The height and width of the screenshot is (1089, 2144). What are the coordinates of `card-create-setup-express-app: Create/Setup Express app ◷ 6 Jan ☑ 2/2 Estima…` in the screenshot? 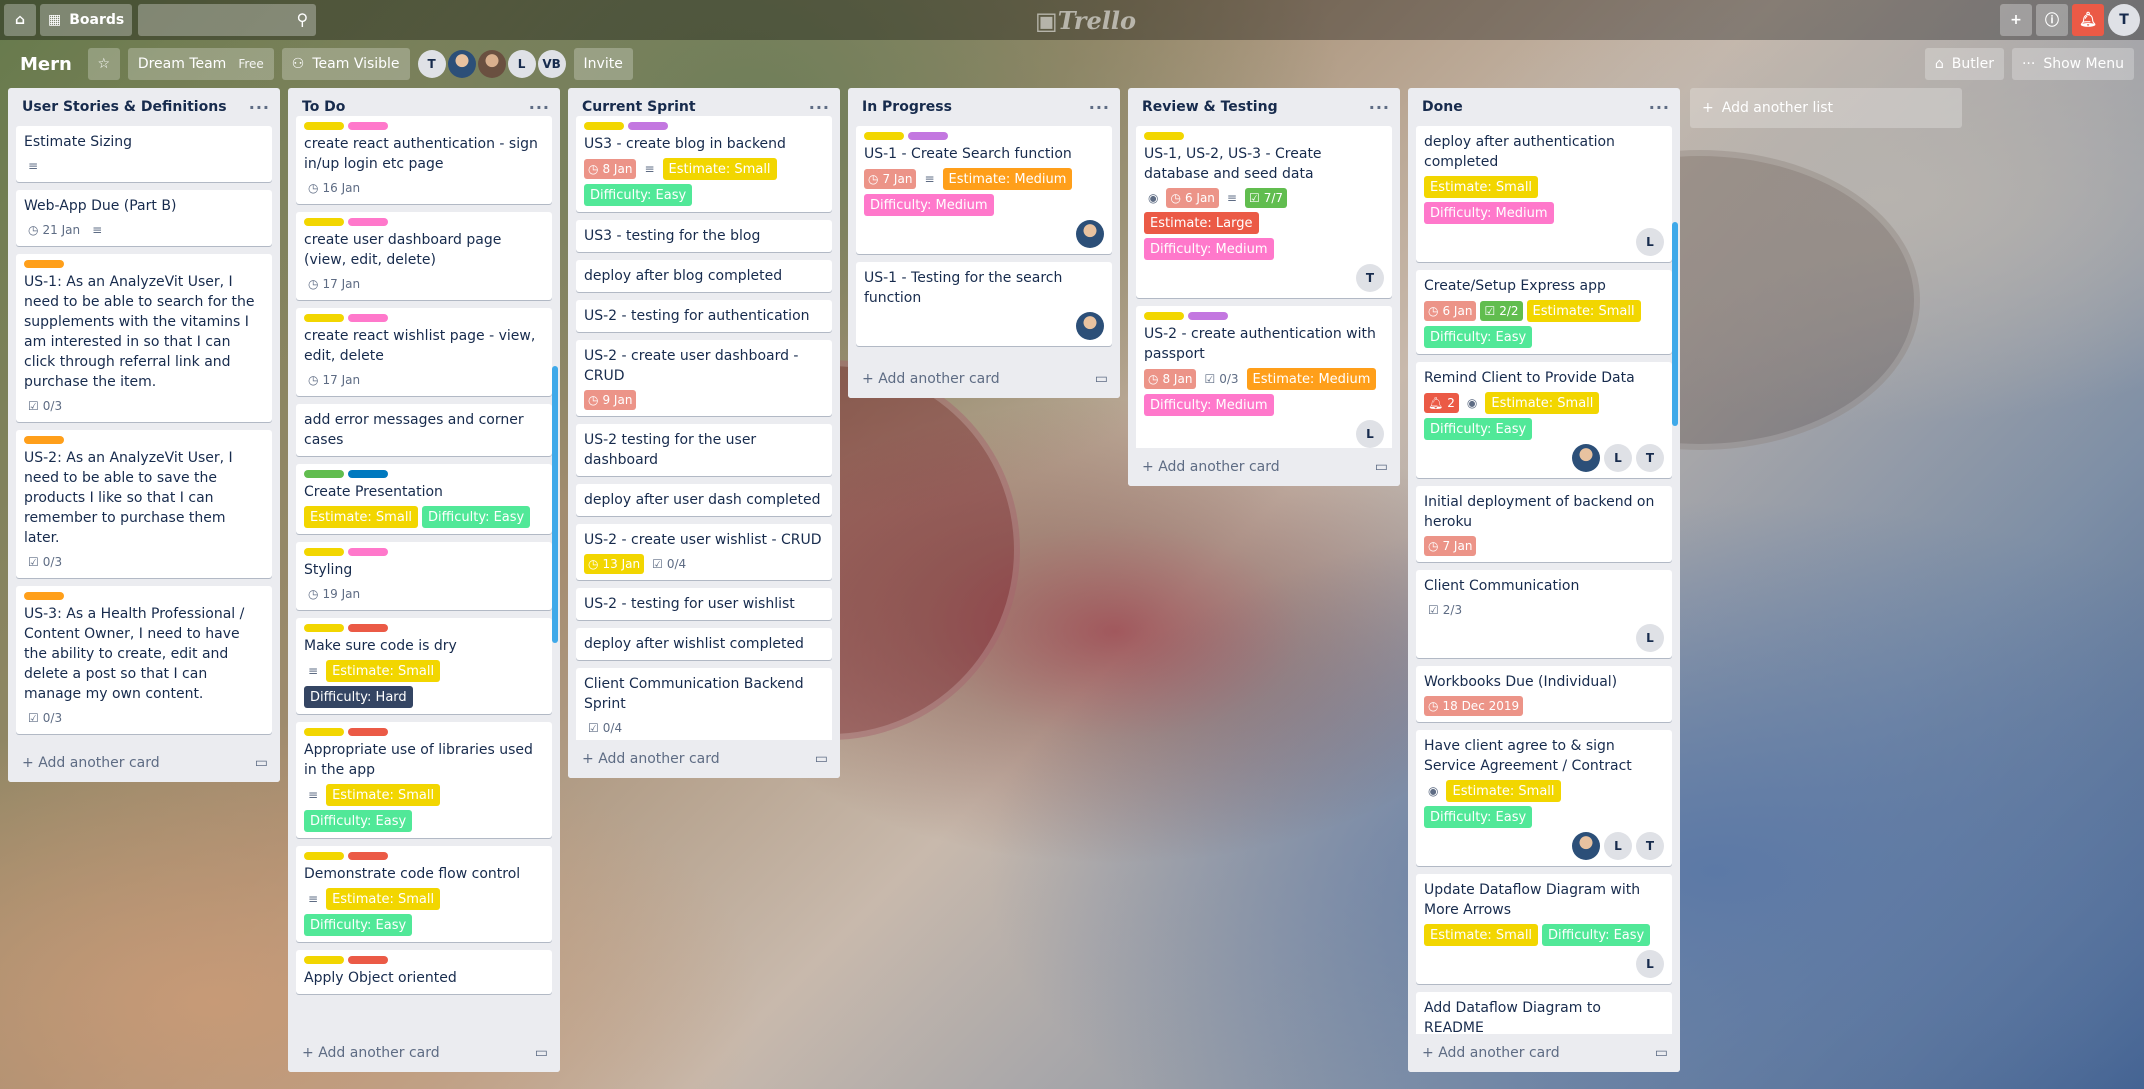 It's located at (1544, 312).